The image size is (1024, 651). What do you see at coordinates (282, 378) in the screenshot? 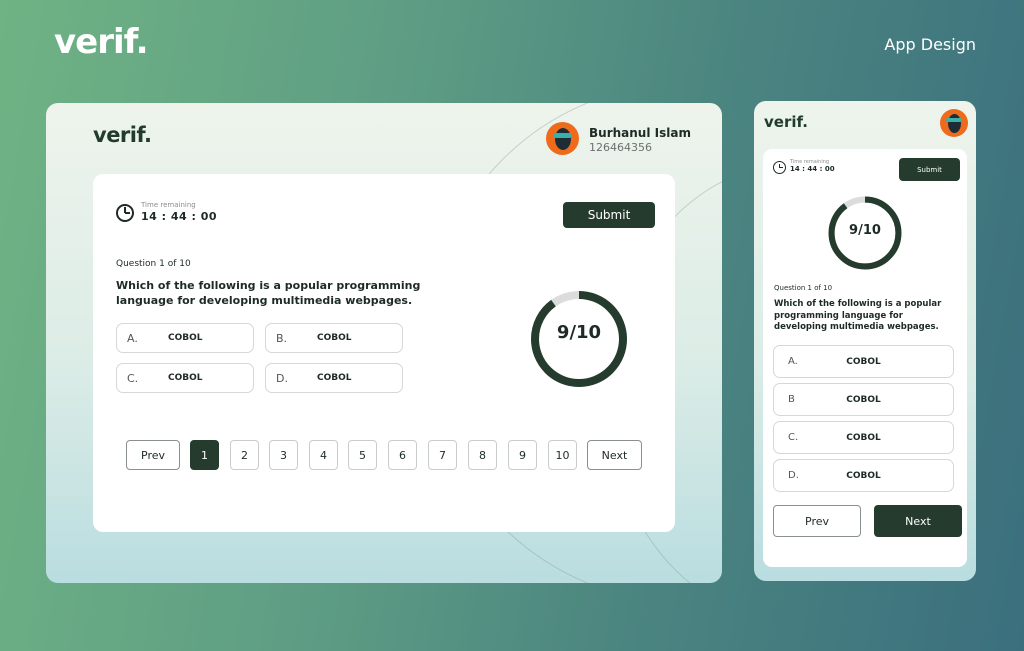
I see `option-letter: D.` at bounding box center [282, 378].